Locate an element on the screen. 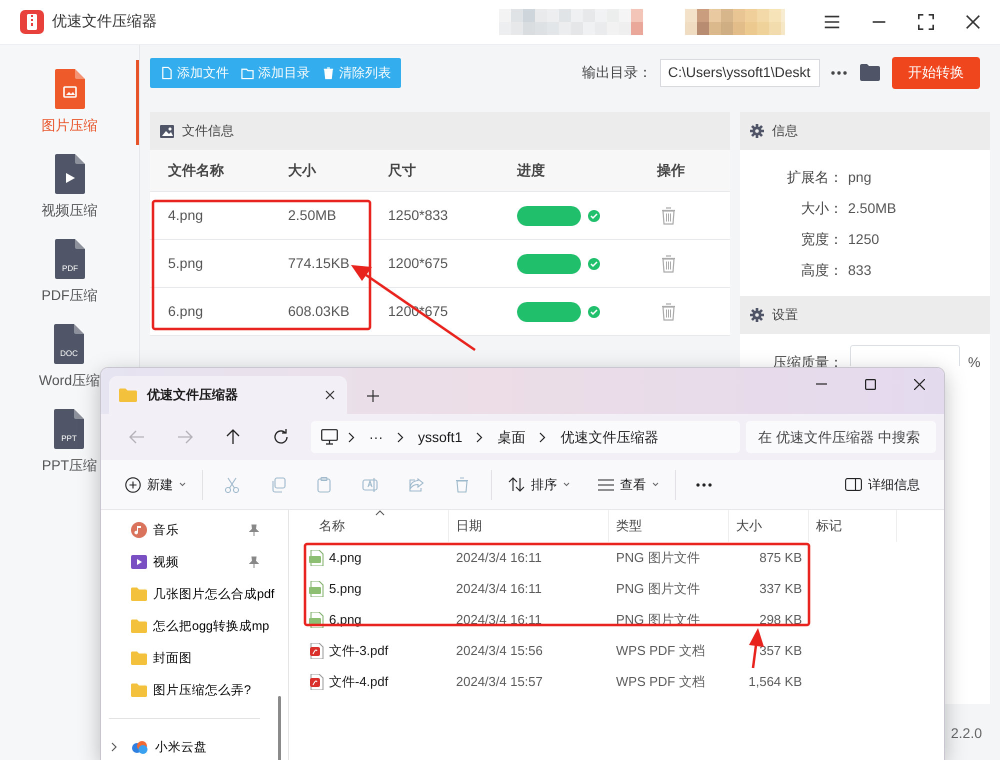  file-size: 357 KB is located at coordinates (780, 651).